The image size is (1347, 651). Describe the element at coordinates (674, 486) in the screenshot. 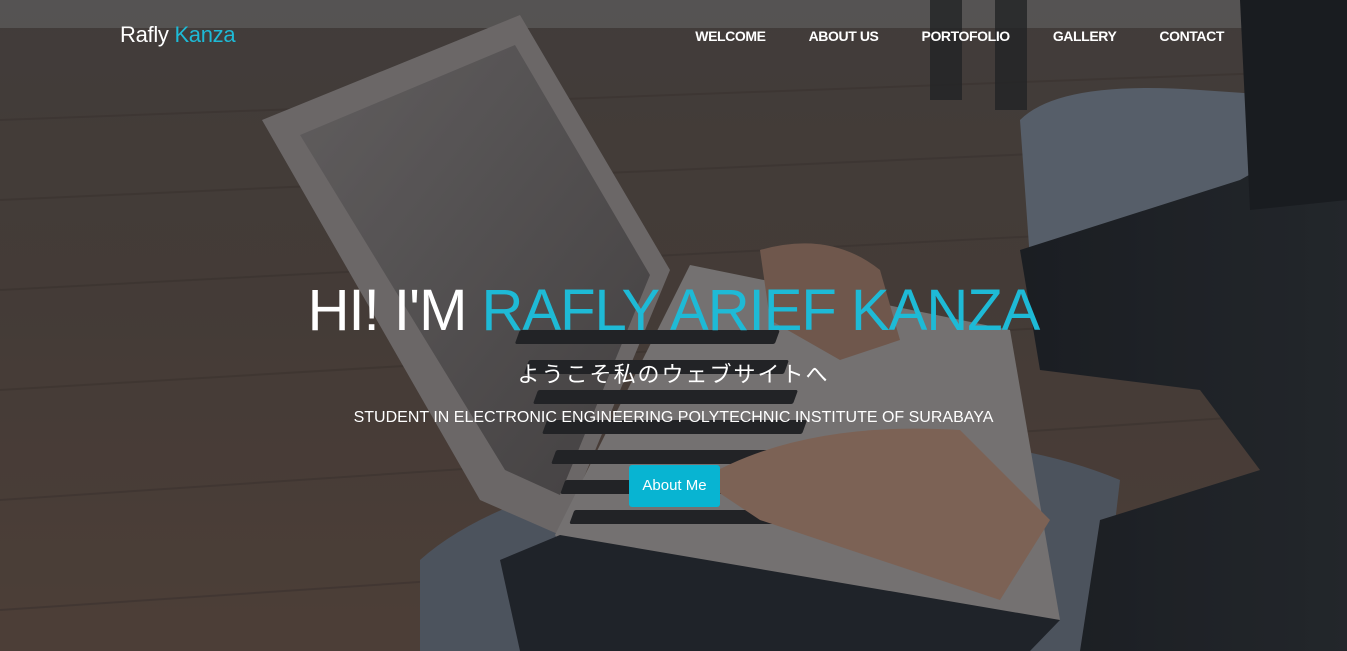

I see `about-me-button: About Me` at that location.